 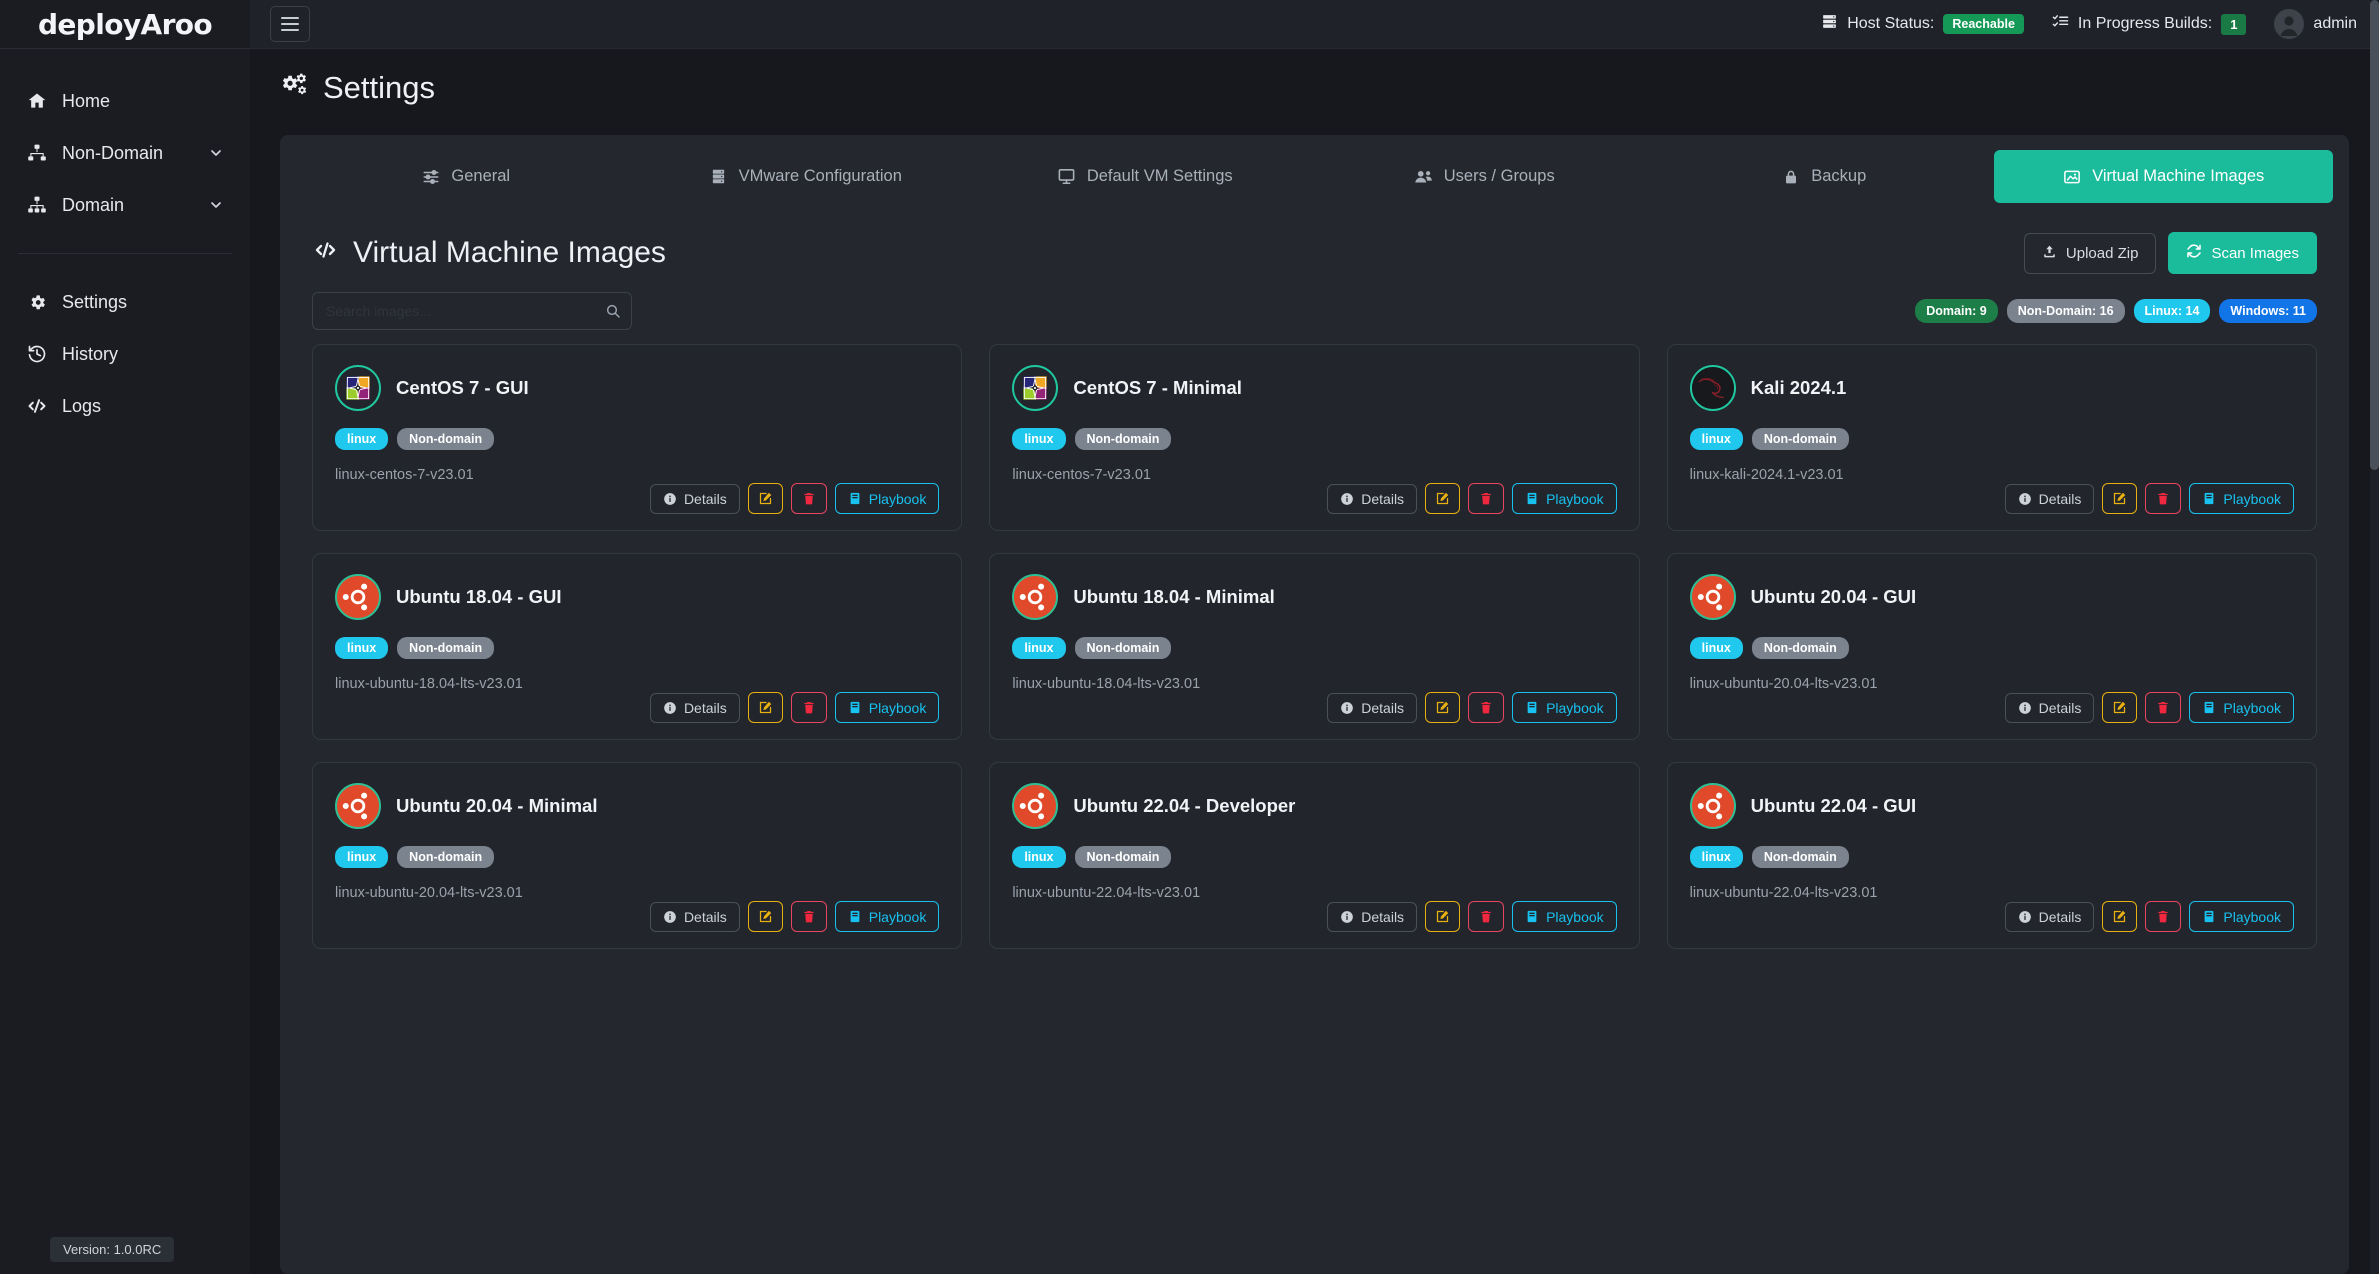 What do you see at coordinates (2268, 311) in the screenshot?
I see `badge-windows: Windows: 11` at bounding box center [2268, 311].